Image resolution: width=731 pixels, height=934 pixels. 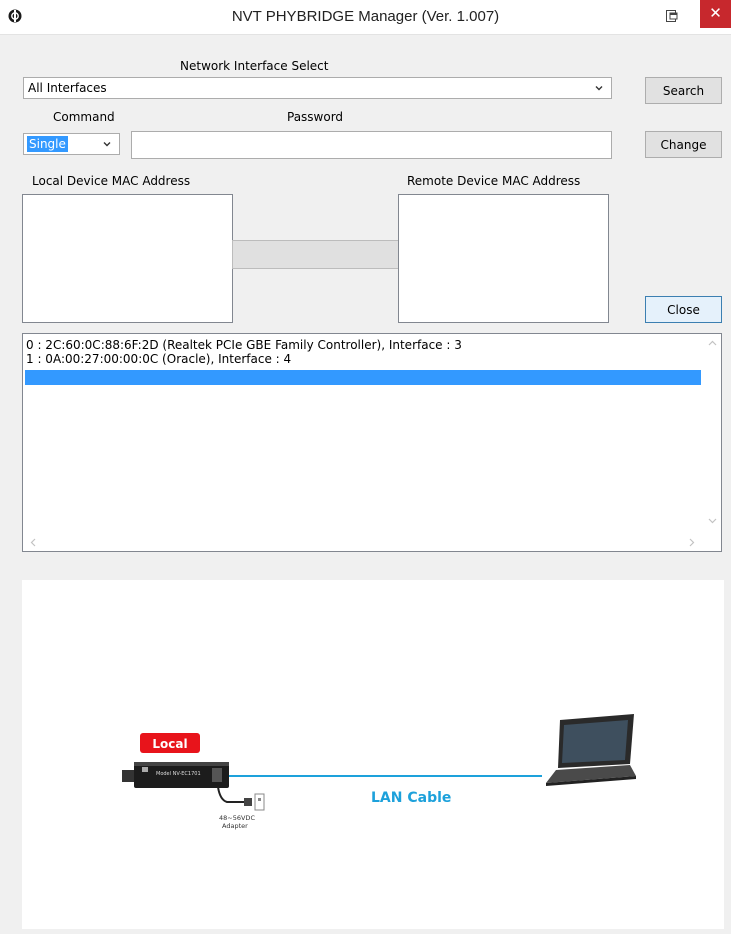 I want to click on lan-cable-label: LAN Cable, so click(x=411, y=798).